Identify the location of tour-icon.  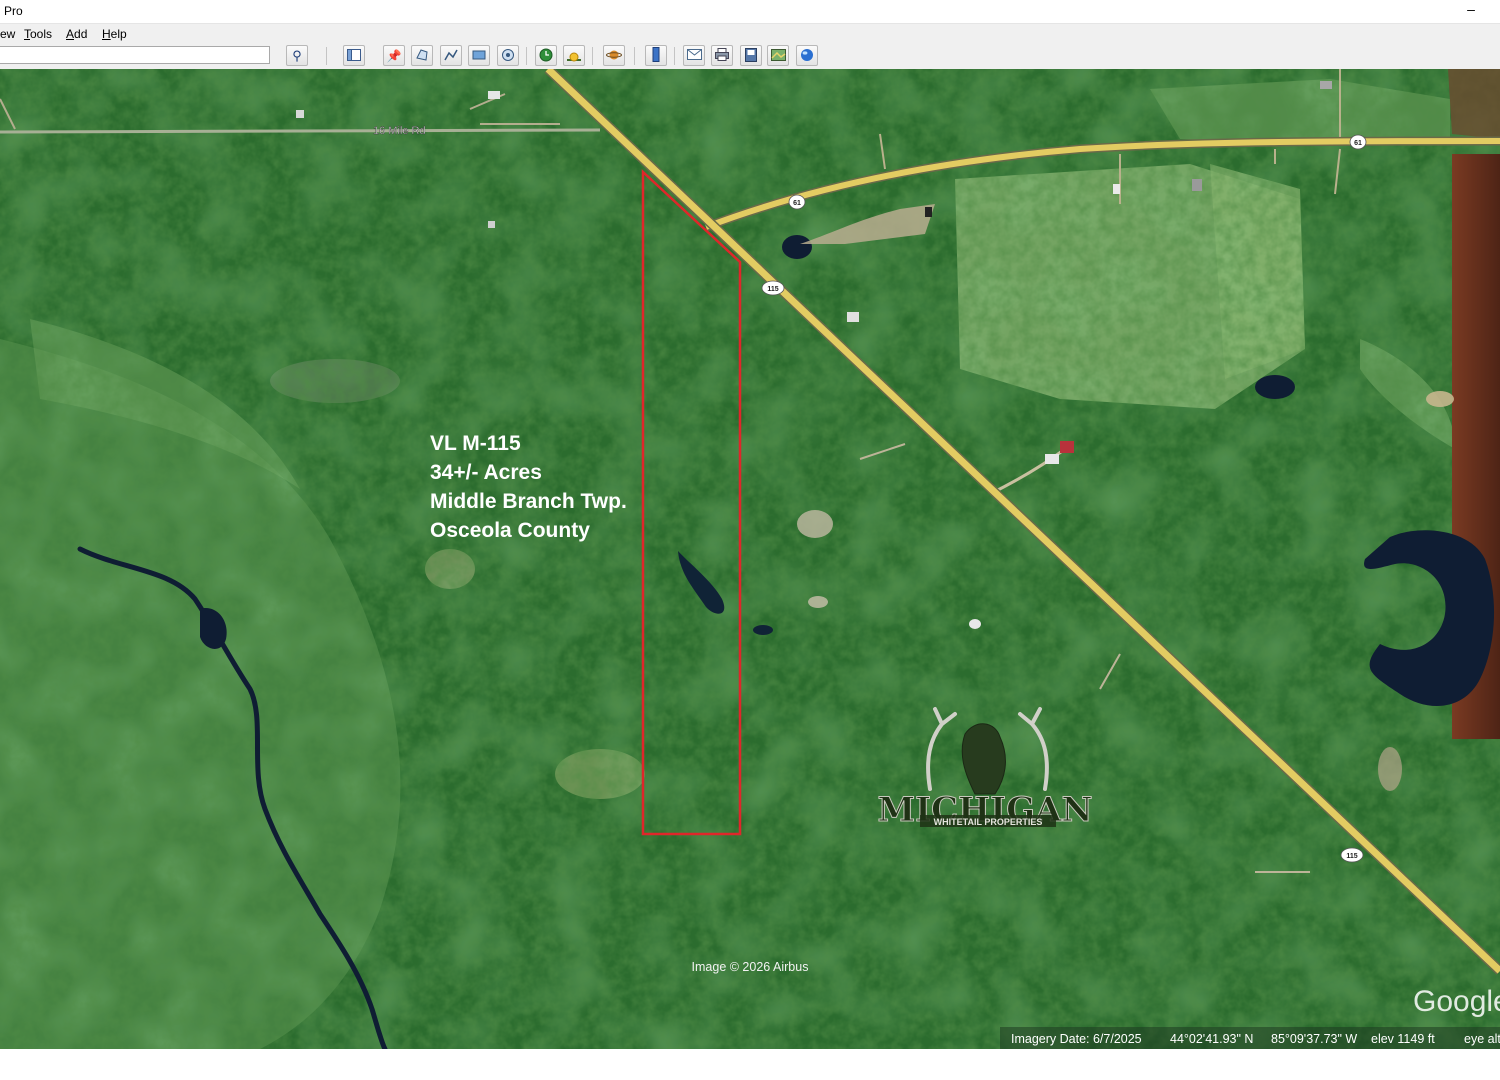
(508, 56).